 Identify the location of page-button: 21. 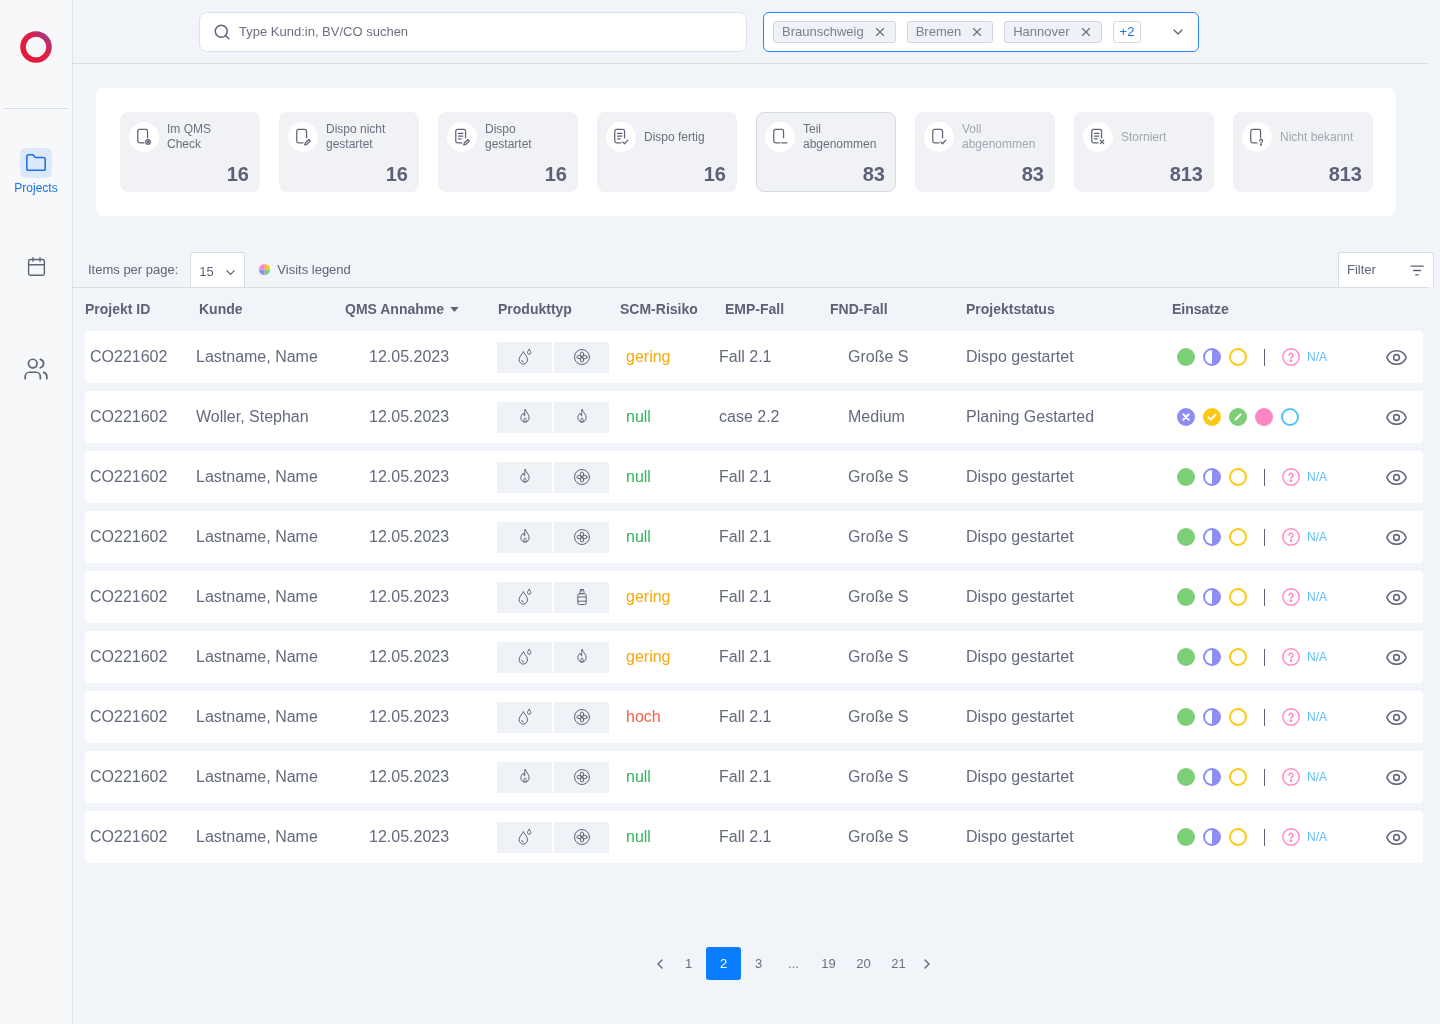
(898, 963).